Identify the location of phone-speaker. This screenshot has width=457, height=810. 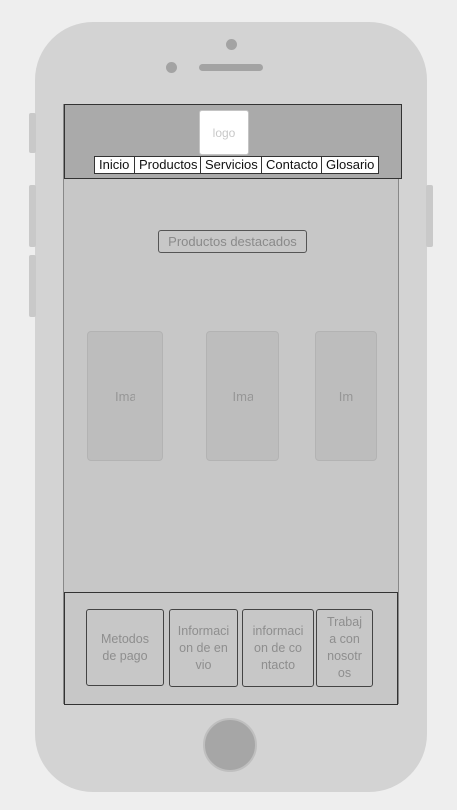
(231, 67).